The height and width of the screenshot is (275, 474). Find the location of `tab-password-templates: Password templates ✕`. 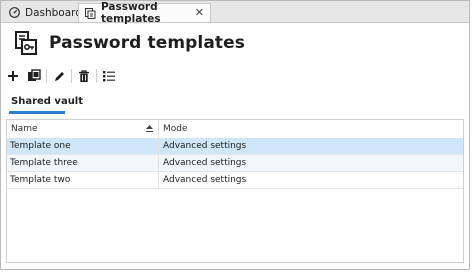

tab-password-templates: Password templates ✕ is located at coordinates (144, 13).